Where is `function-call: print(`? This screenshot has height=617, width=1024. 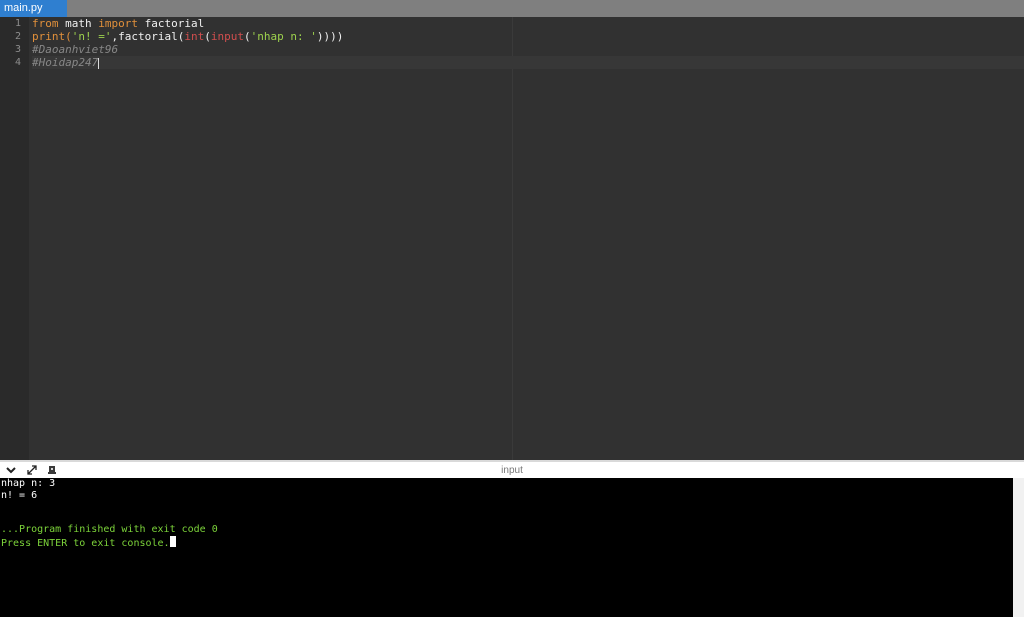
function-call: print( is located at coordinates (52, 36).